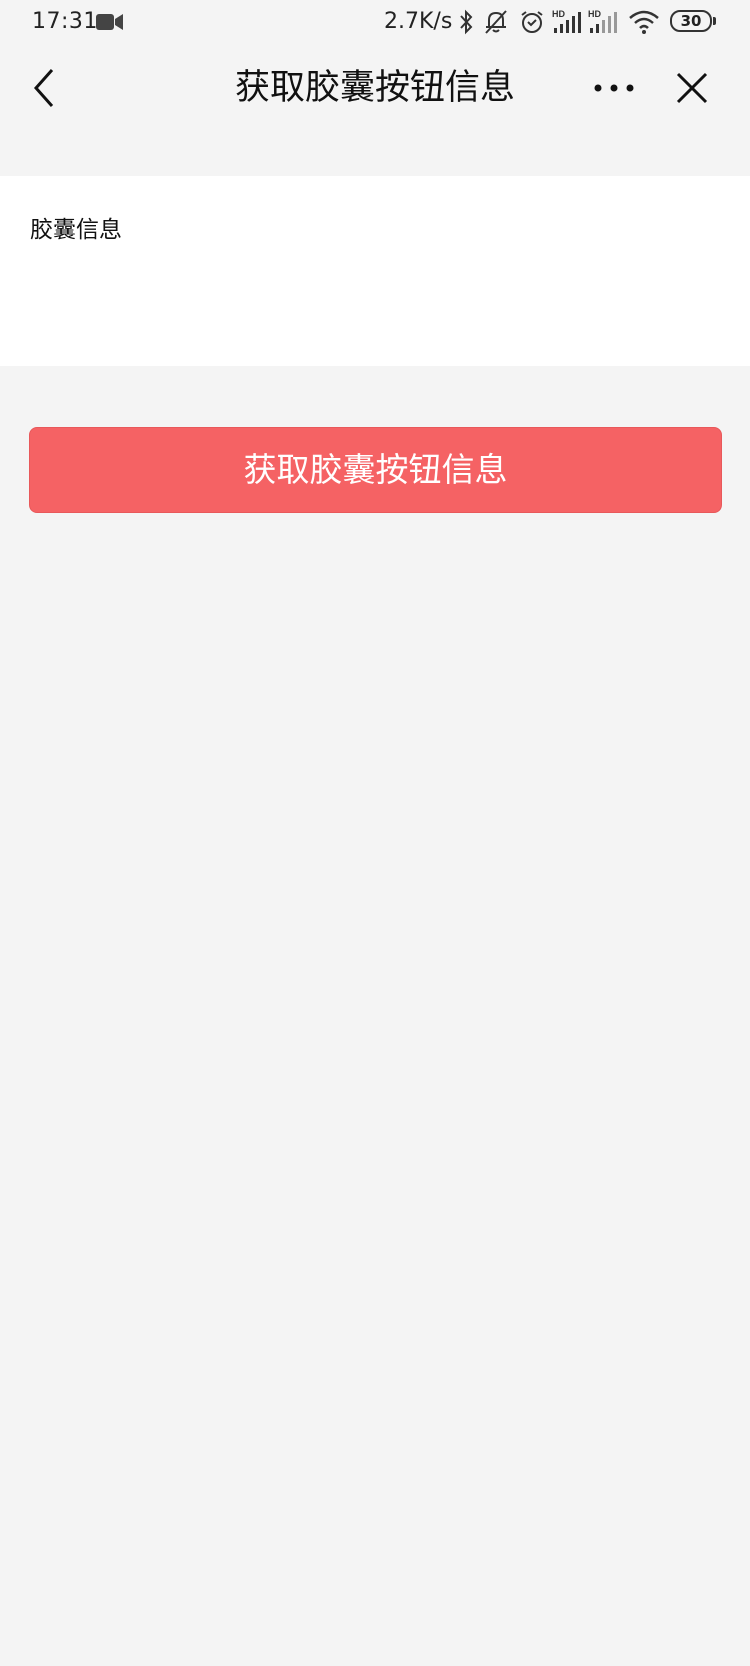 Image resolution: width=750 pixels, height=1666 pixels. What do you see at coordinates (375, 110) in the screenshot?
I see `nav-bar: 获取胶囊按钮信息` at bounding box center [375, 110].